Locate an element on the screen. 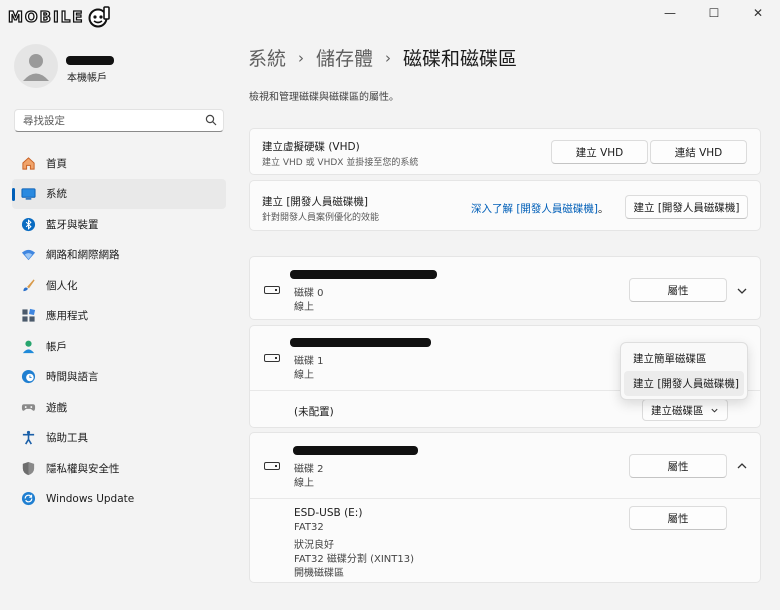  sidebar-item-bluetooth: 藍牙與裝置 is located at coordinates (119, 224).